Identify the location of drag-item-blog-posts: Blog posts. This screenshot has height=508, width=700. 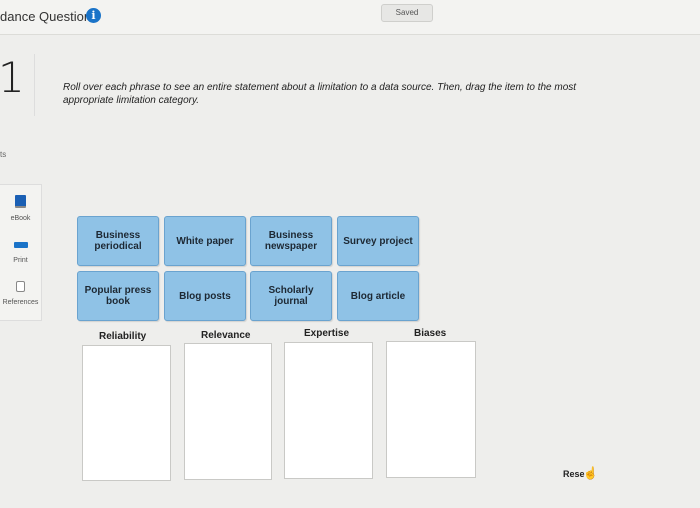
(205, 296).